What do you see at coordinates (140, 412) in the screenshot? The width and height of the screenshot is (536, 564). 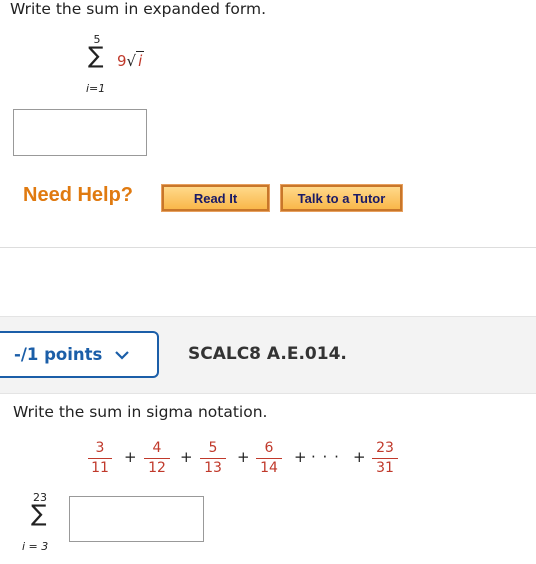 I see `q2-instruction: Write the sum in sigma notation.` at bounding box center [140, 412].